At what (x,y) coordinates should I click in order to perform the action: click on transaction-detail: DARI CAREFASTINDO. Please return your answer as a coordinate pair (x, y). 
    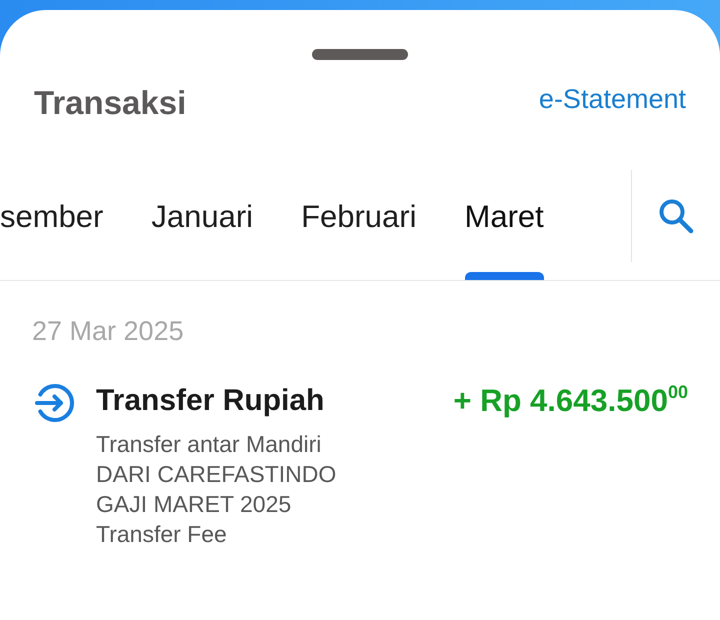
    Looking at the image, I should click on (216, 474).